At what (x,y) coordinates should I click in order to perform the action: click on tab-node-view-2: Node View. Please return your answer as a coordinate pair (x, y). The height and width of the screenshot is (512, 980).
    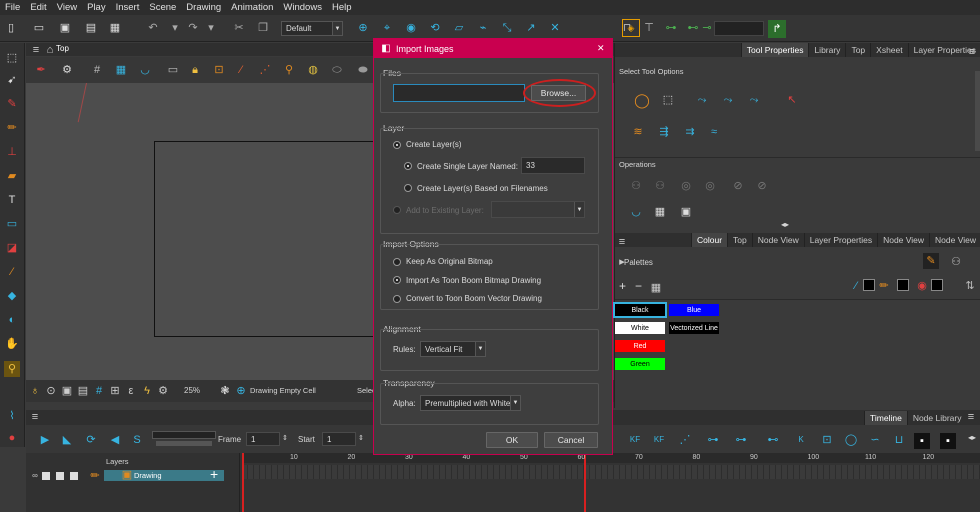
    Looking at the image, I should click on (903, 240).